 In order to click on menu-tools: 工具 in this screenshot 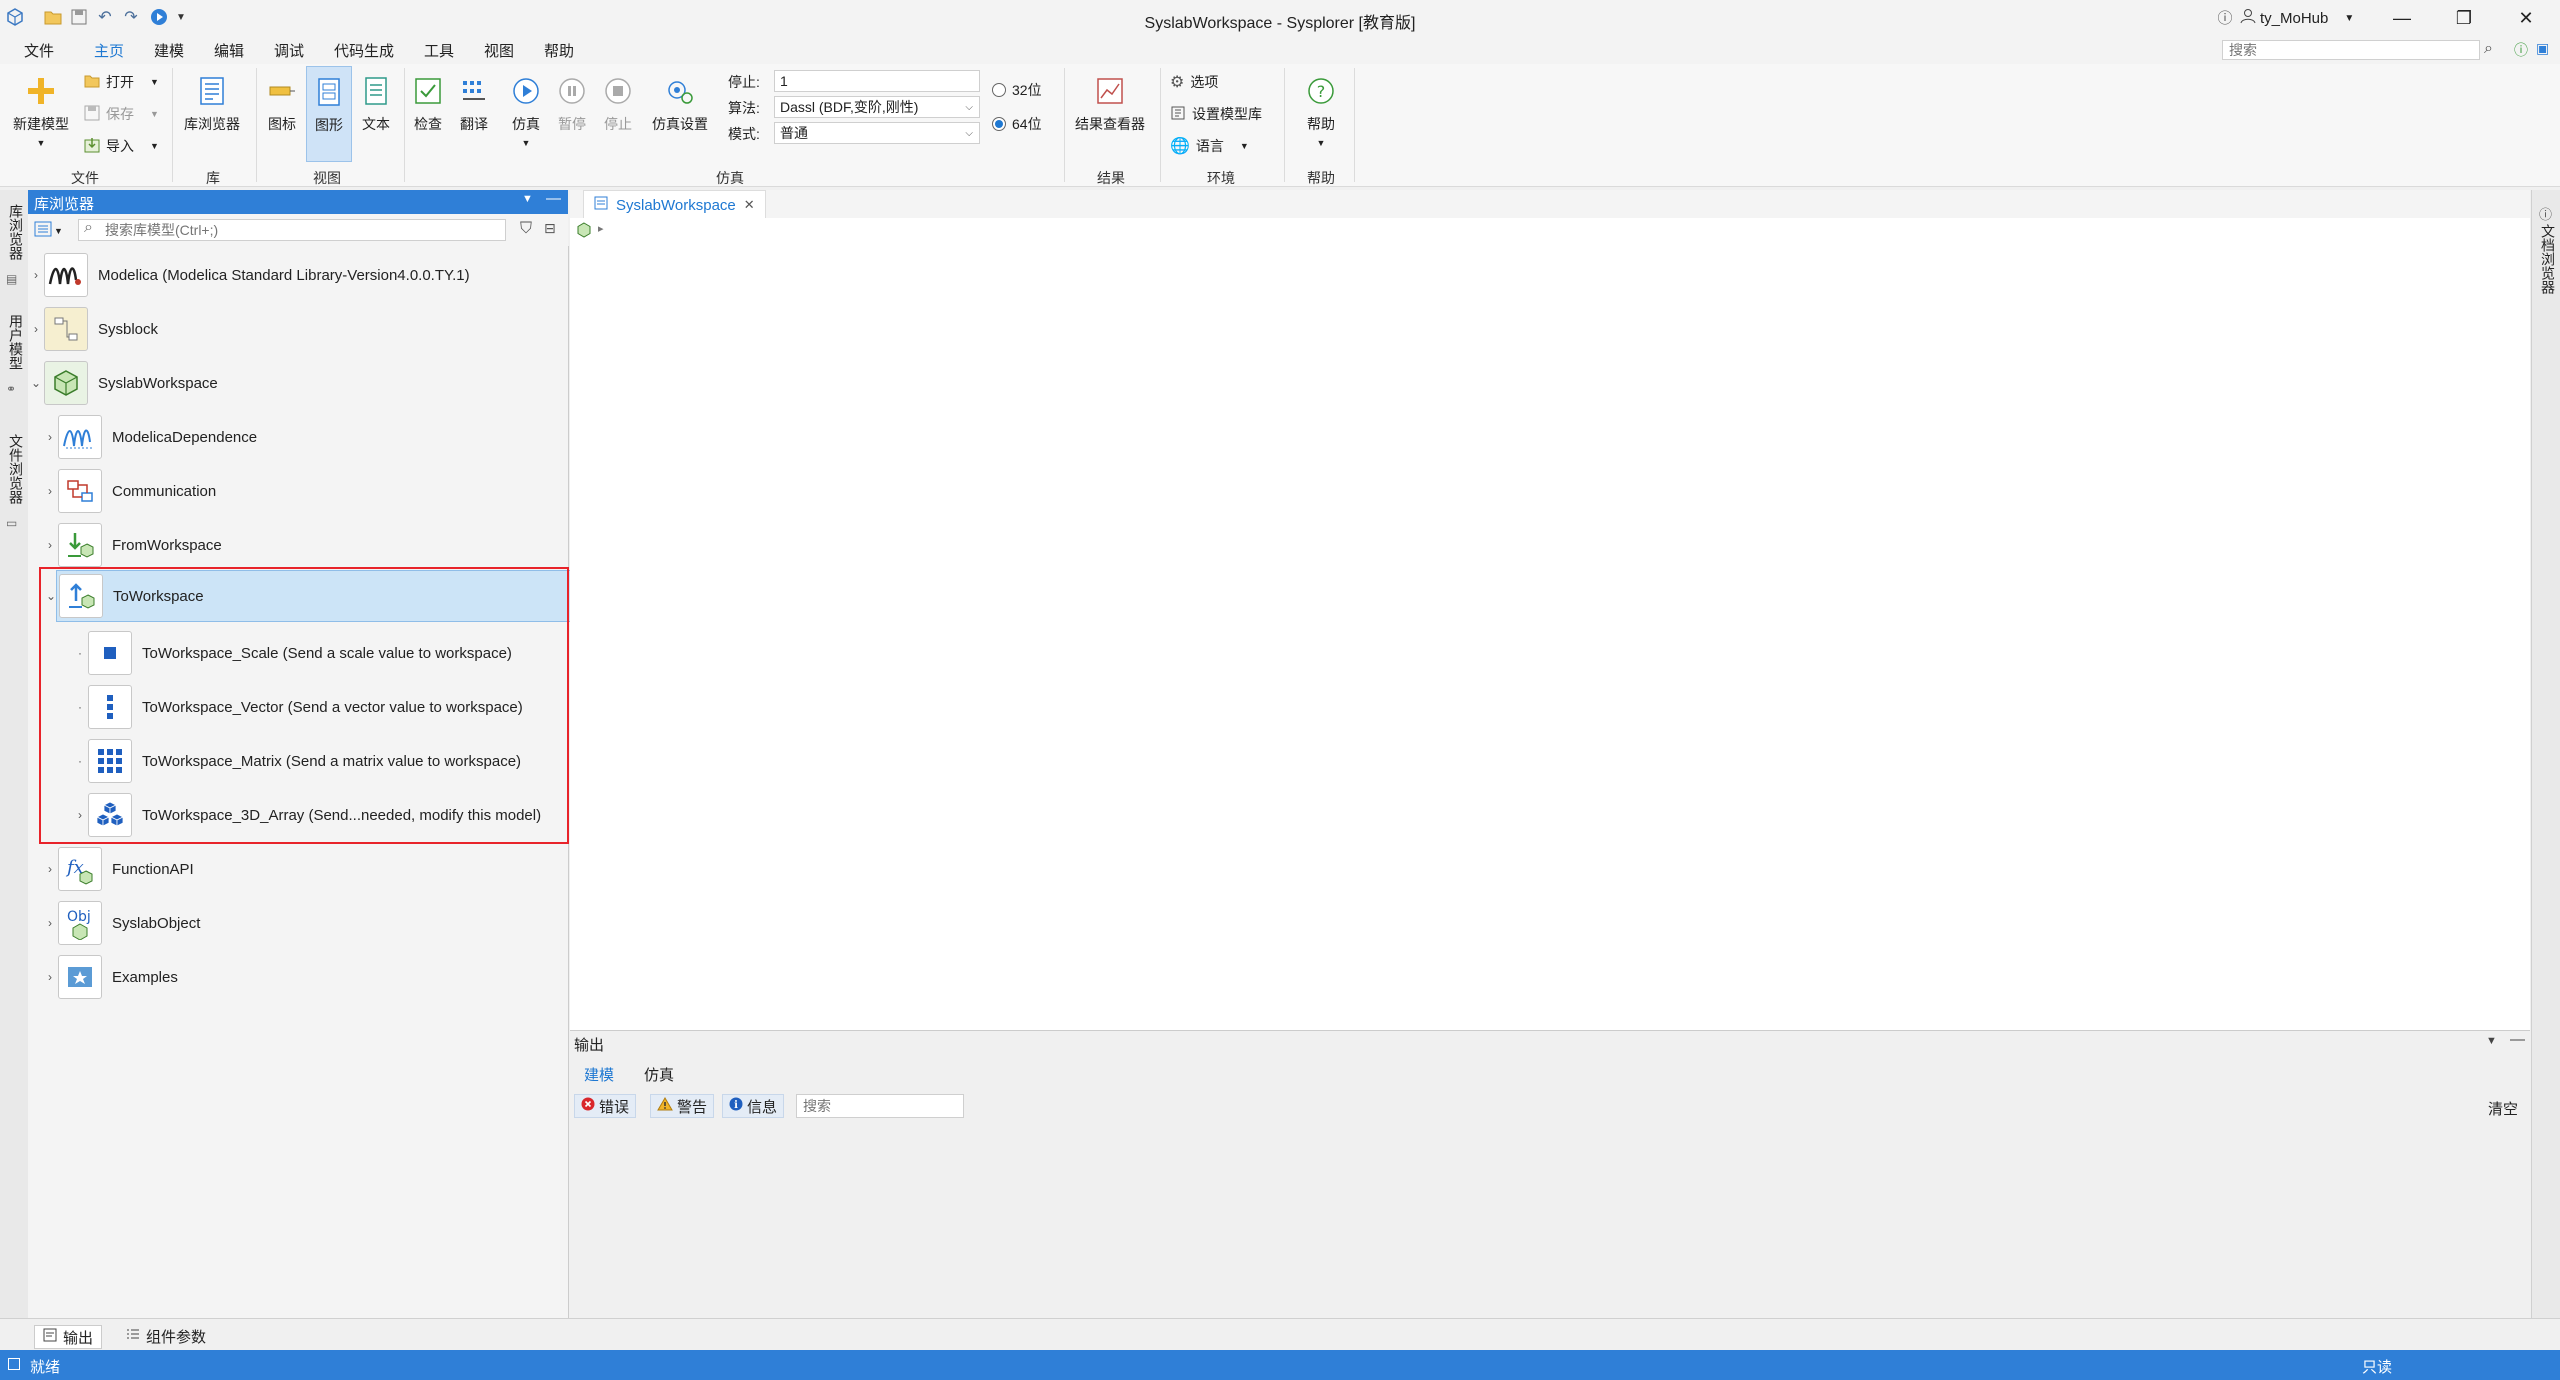, I will do `click(439, 50)`.